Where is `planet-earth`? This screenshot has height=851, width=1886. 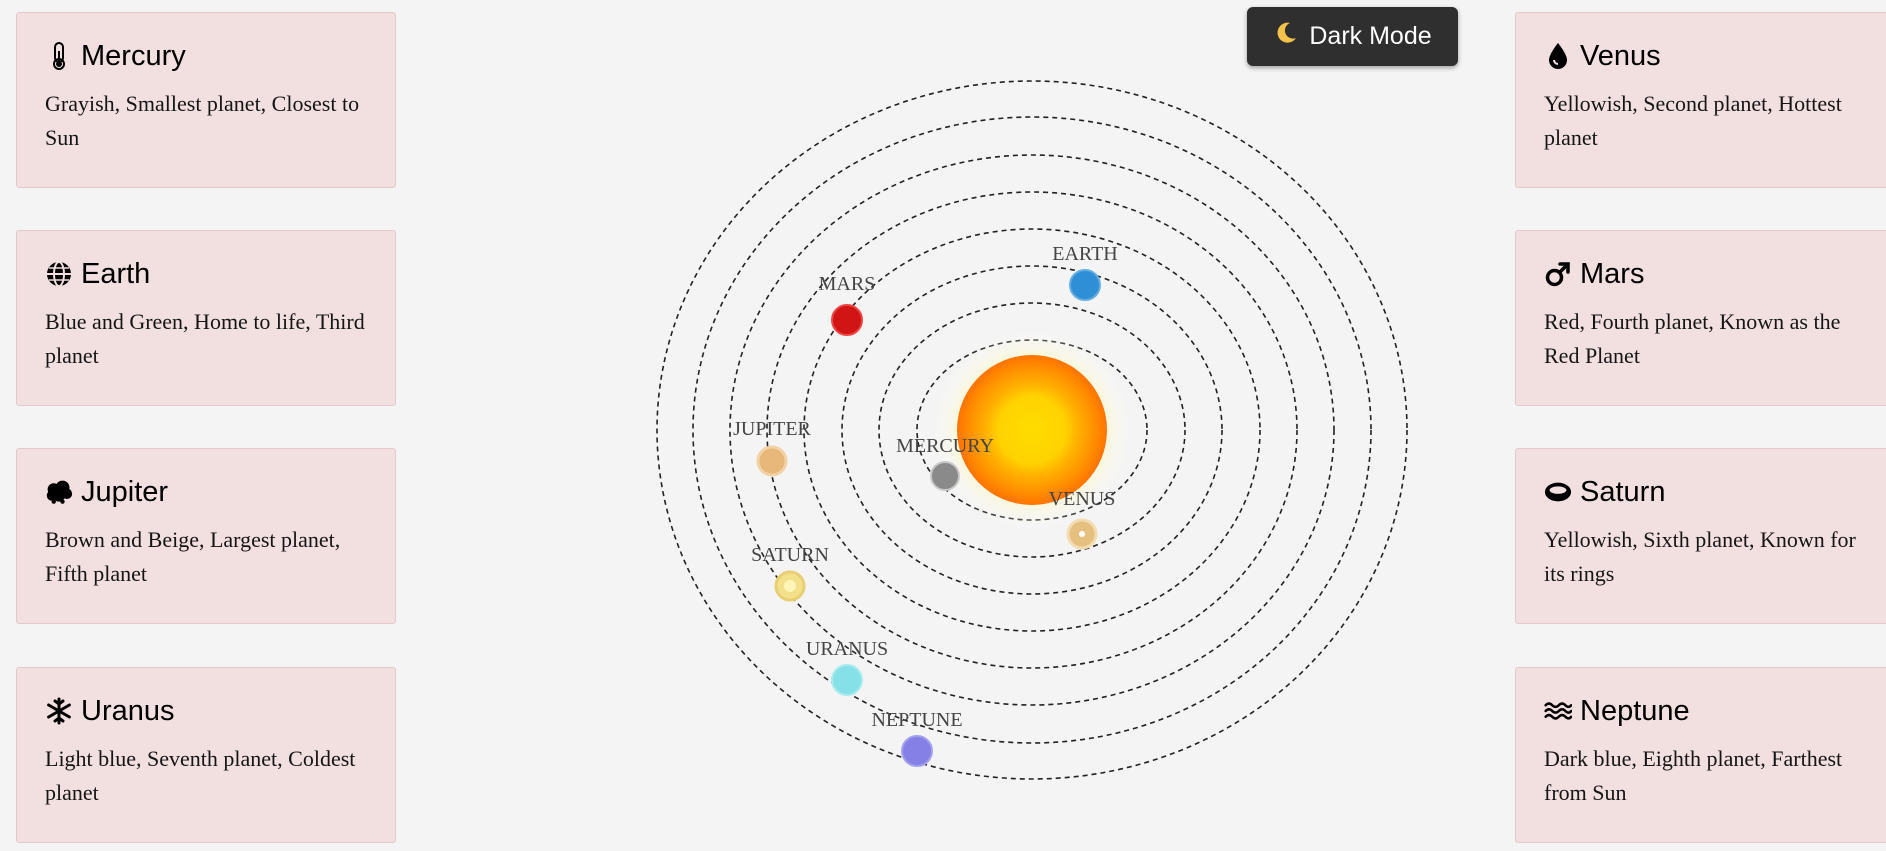
planet-earth is located at coordinates (1085, 285).